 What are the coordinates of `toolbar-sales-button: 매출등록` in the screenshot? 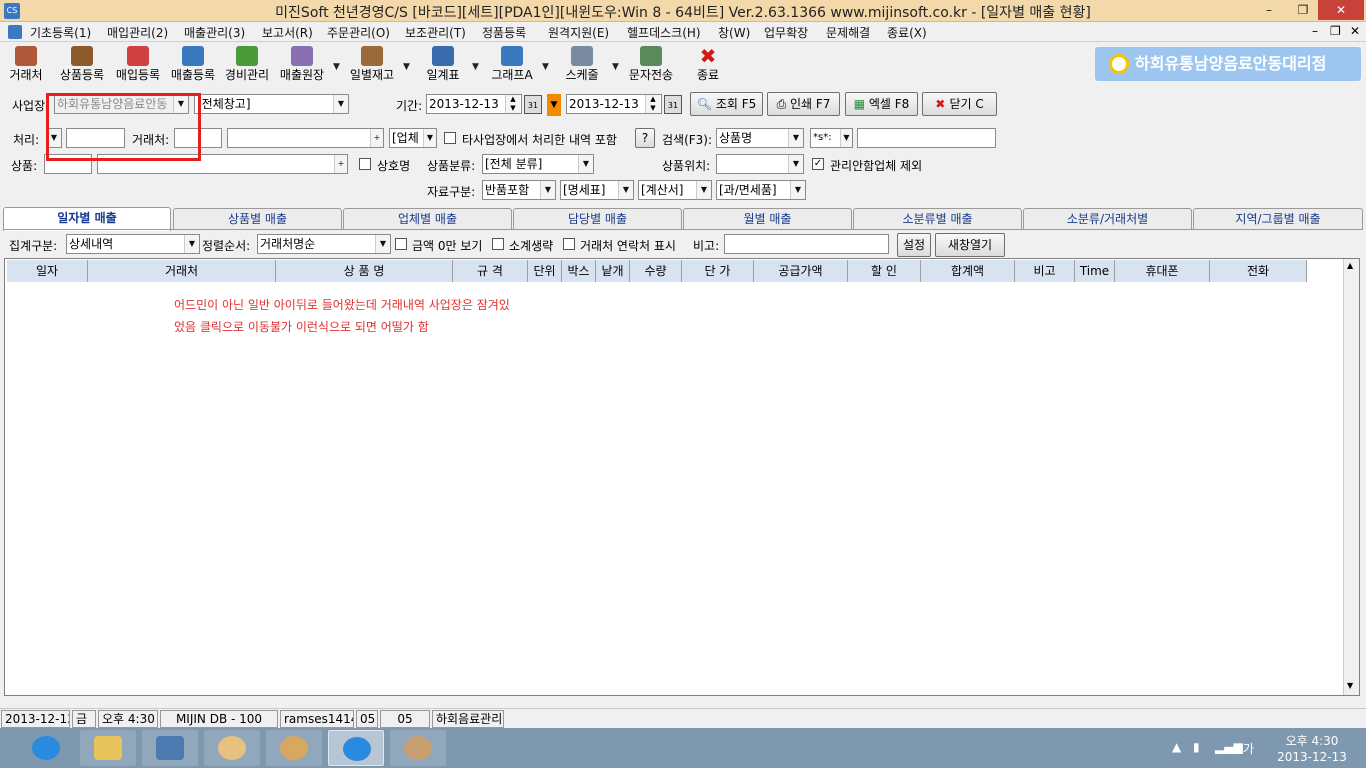 It's located at (193, 66).